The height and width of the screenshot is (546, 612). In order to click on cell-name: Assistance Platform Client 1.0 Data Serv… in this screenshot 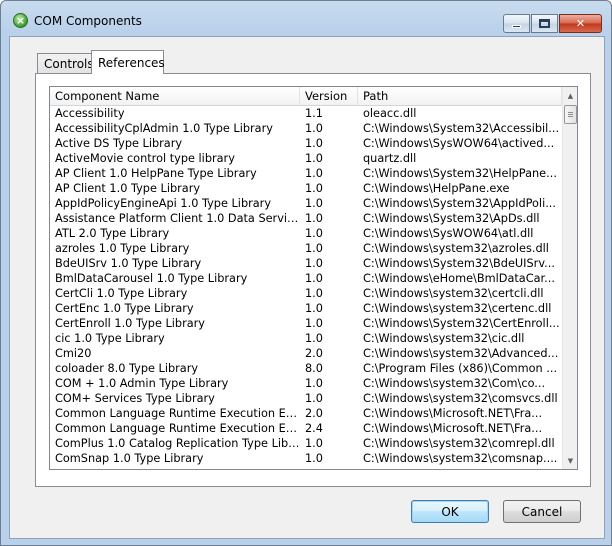, I will do `click(177, 218)`.